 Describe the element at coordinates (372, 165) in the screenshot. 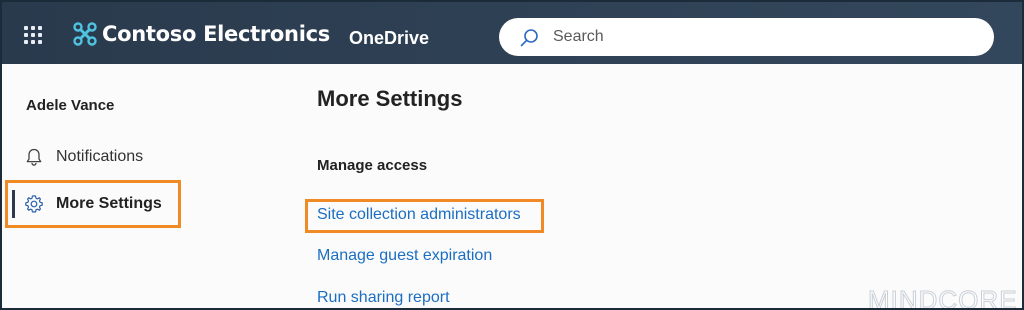

I see `section-heading: Manage access` at that location.